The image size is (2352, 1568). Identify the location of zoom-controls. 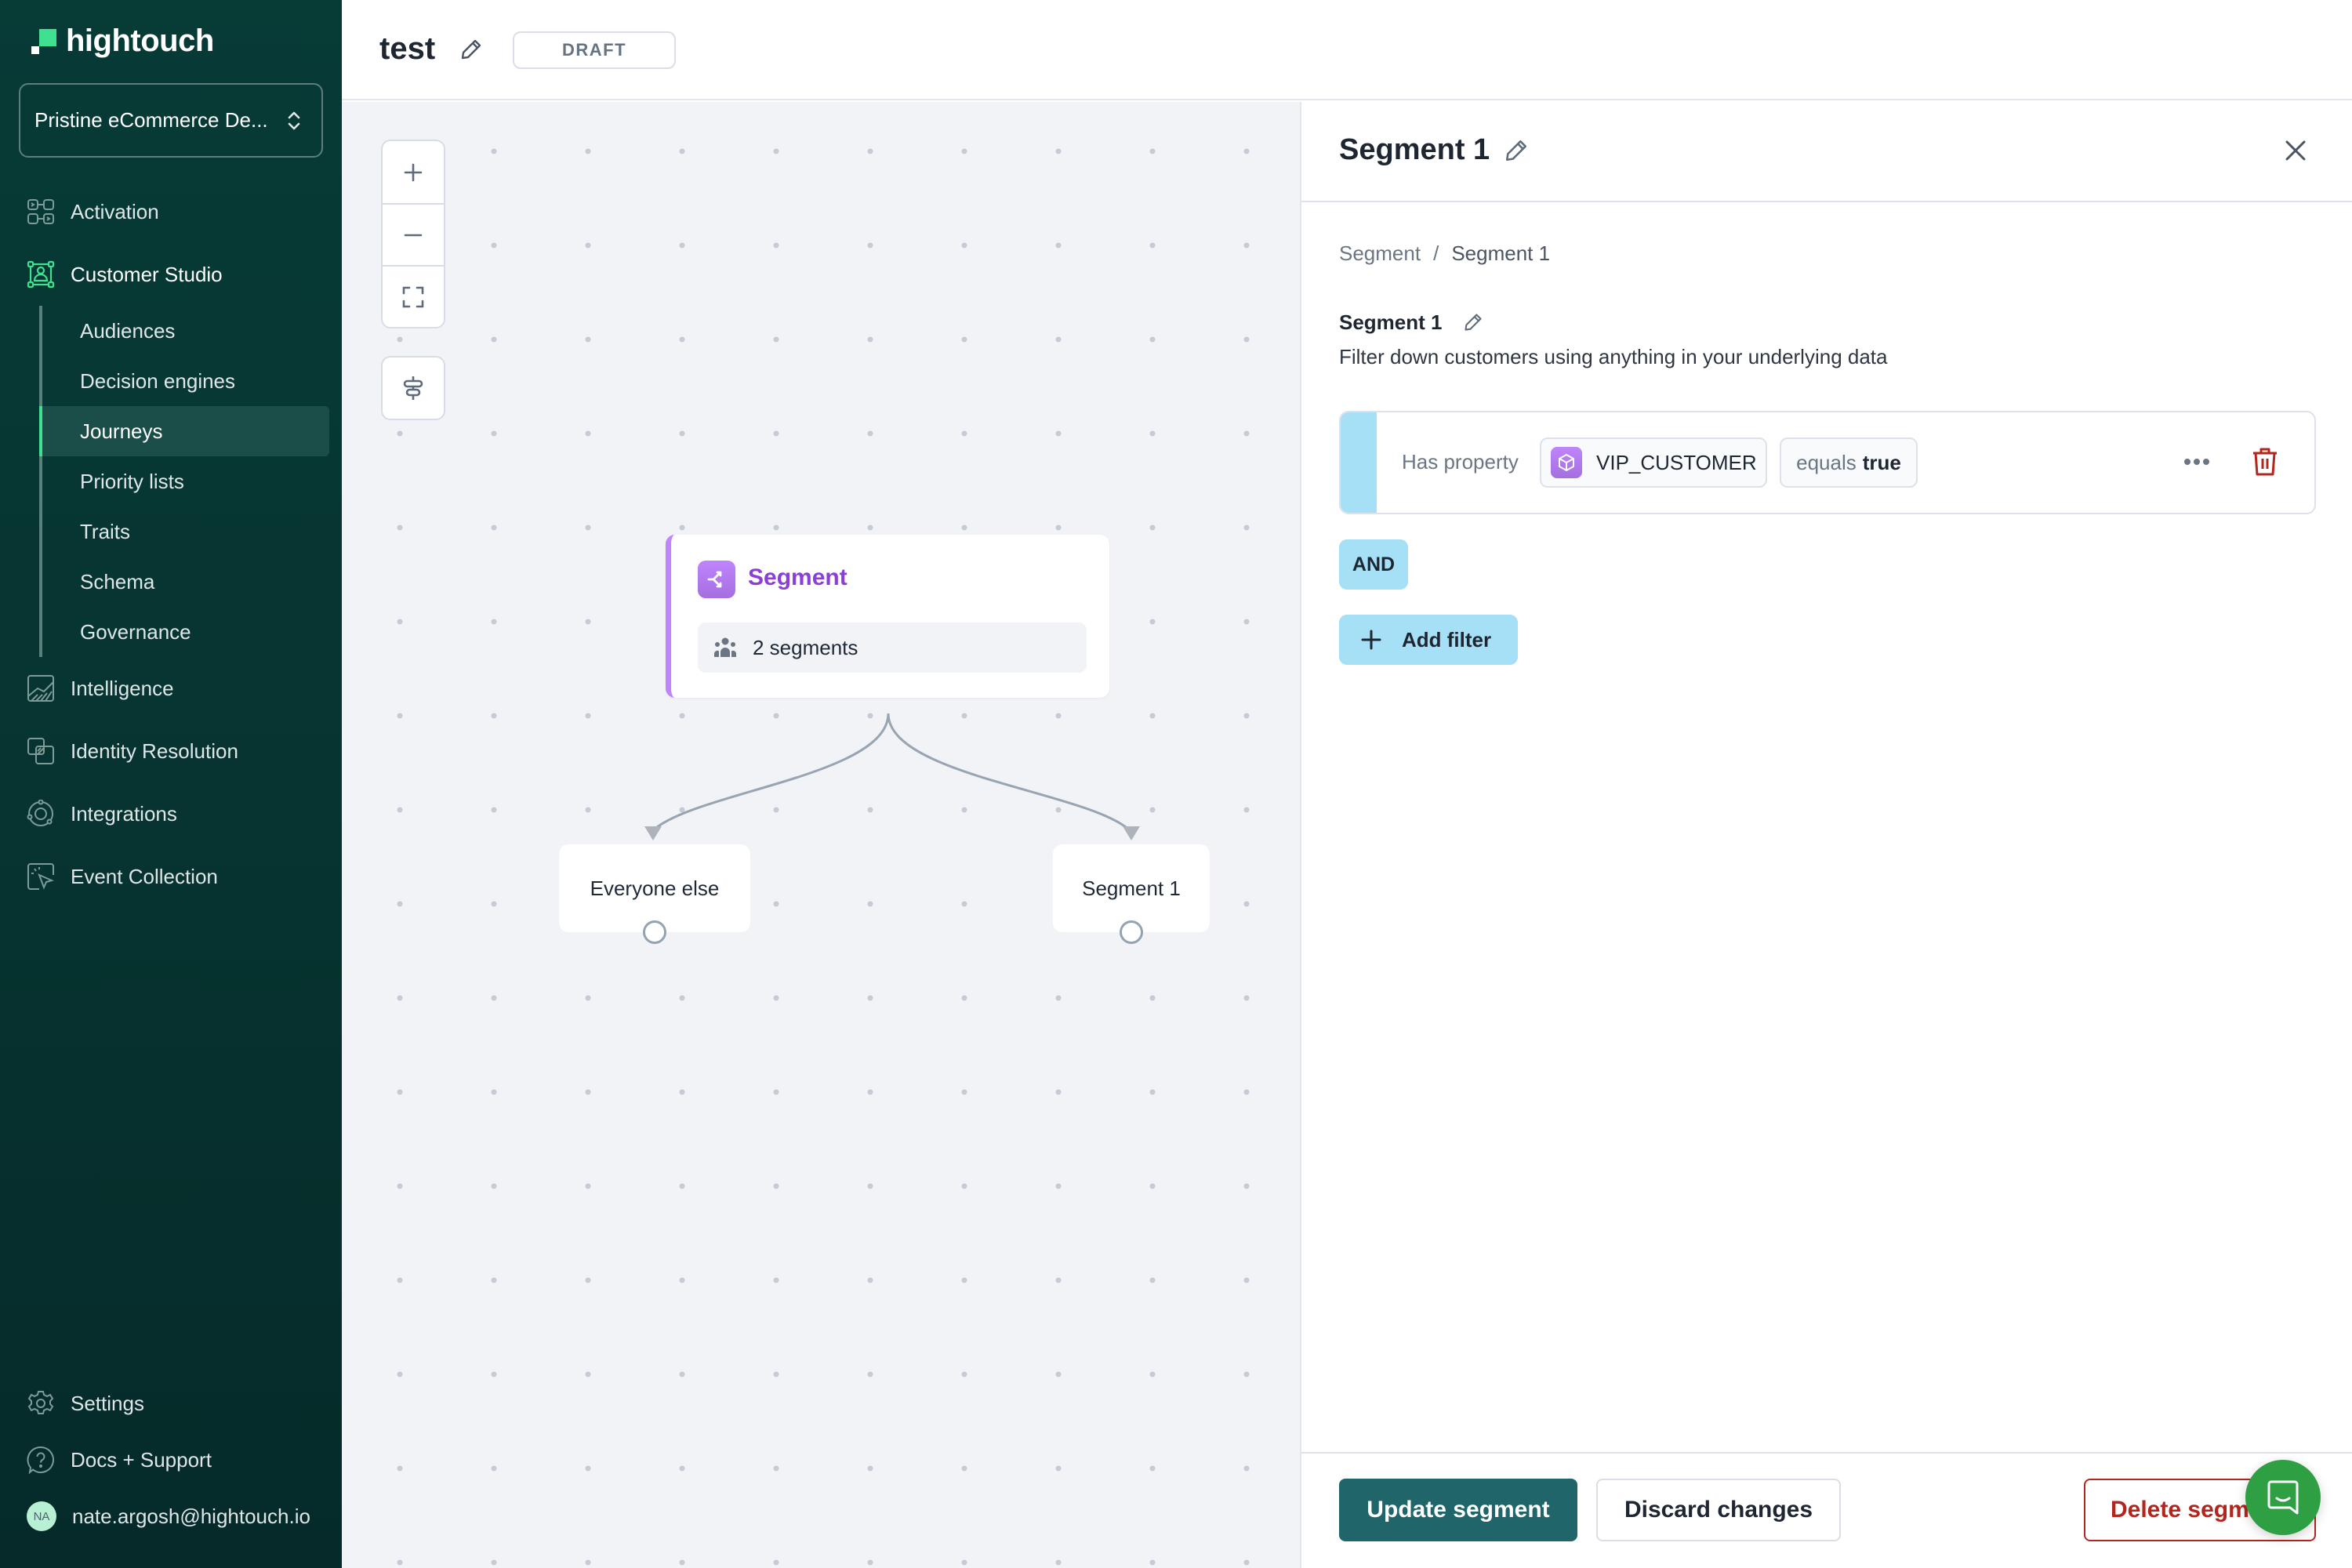
(413, 234).